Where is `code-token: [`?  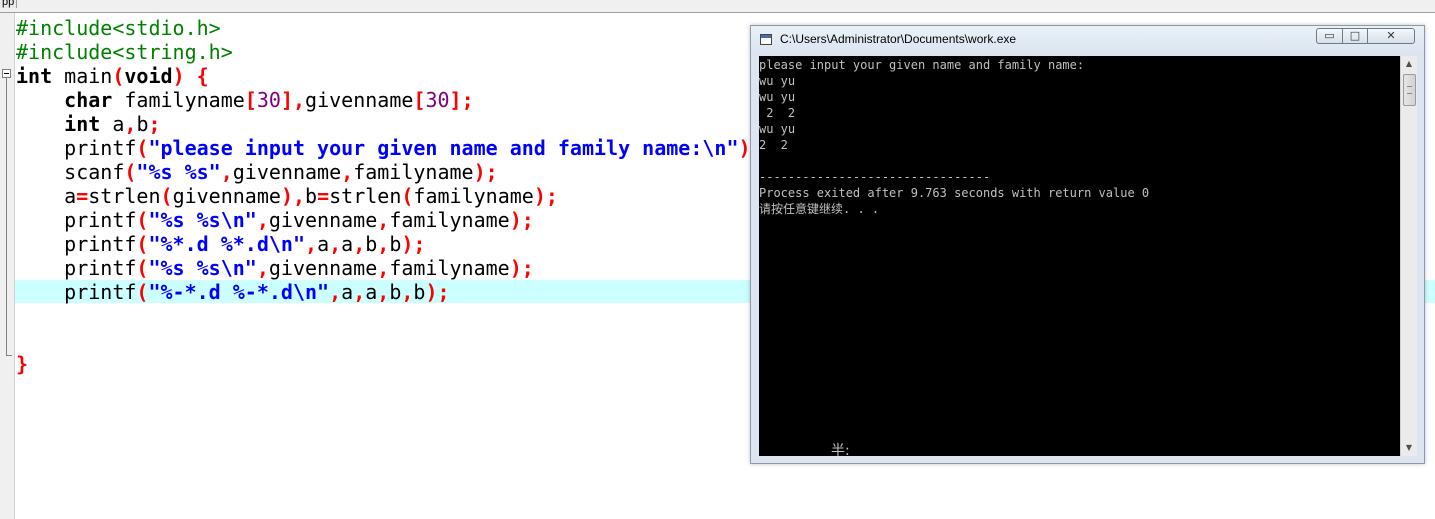 code-token: [ is located at coordinates (419, 100).